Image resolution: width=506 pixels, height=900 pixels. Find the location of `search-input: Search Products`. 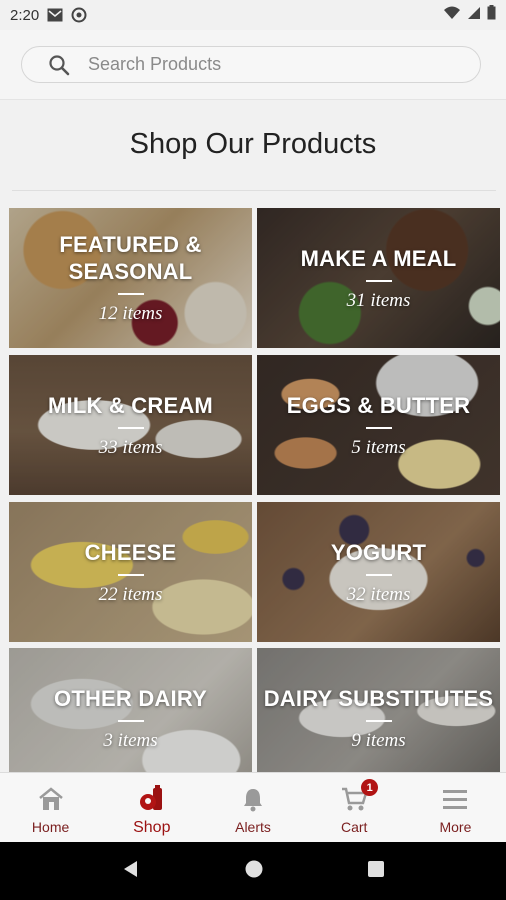

search-input: Search Products is located at coordinates (251, 64).